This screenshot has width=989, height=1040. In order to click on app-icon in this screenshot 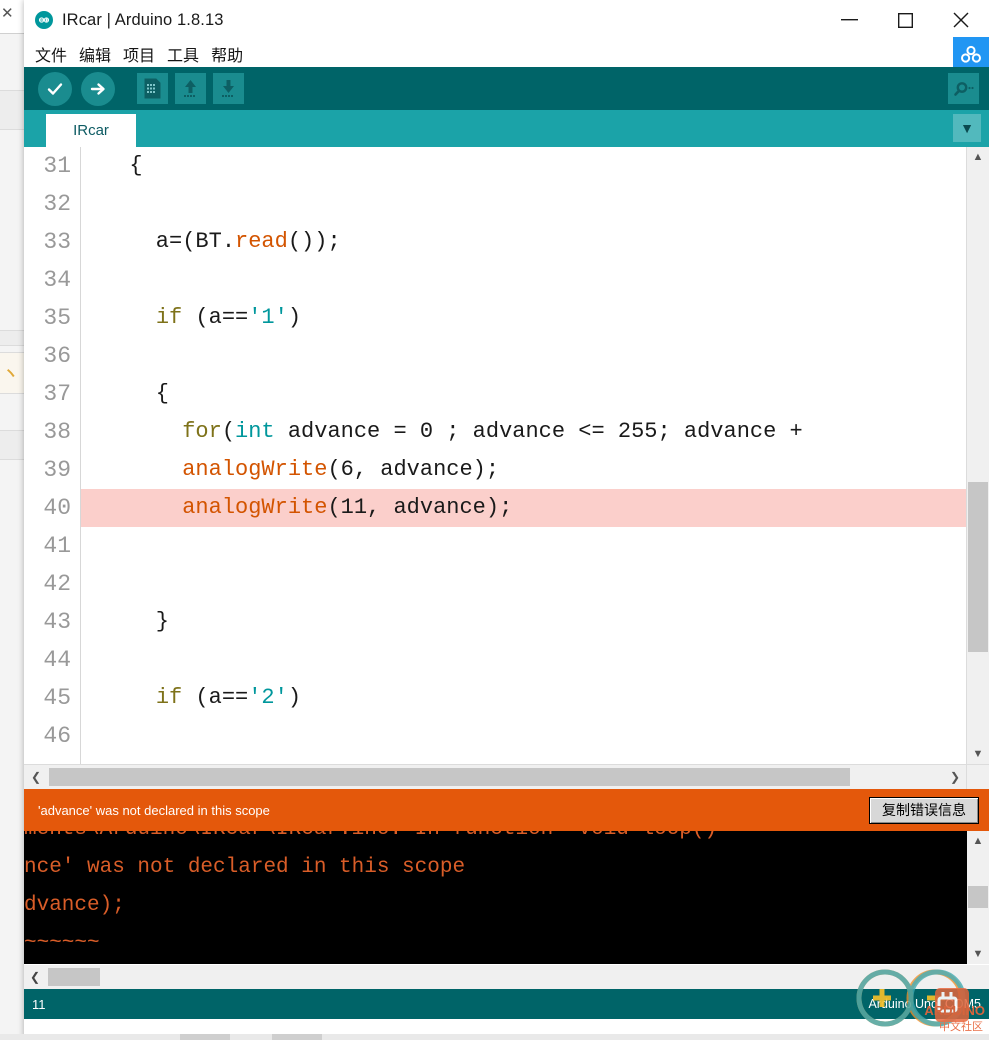, I will do `click(971, 53)`.